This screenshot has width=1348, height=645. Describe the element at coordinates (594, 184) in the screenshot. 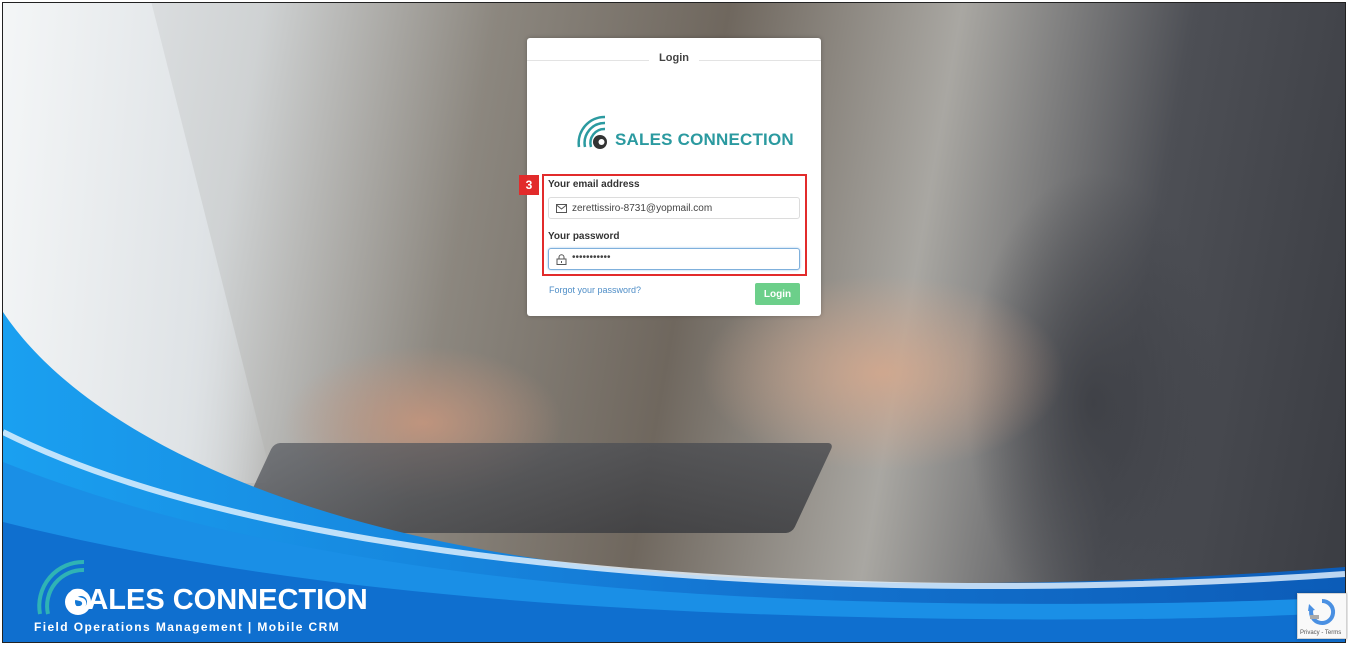

I see `email-label: Your email address` at that location.